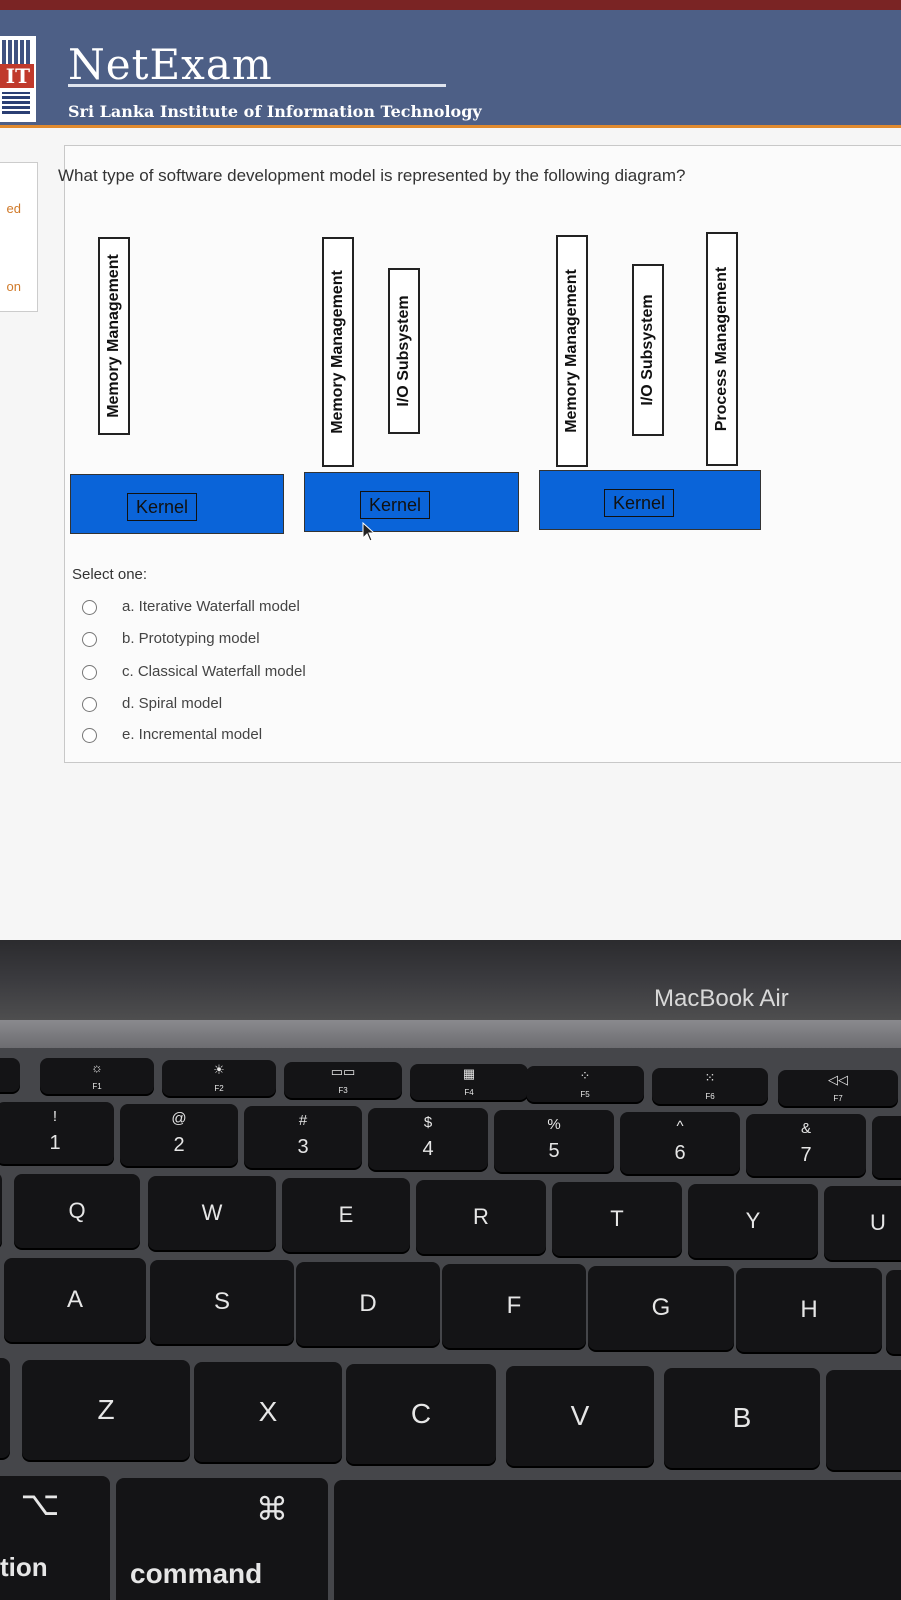 This screenshot has height=1600, width=901. I want to click on key-n, so click(863, 1420).